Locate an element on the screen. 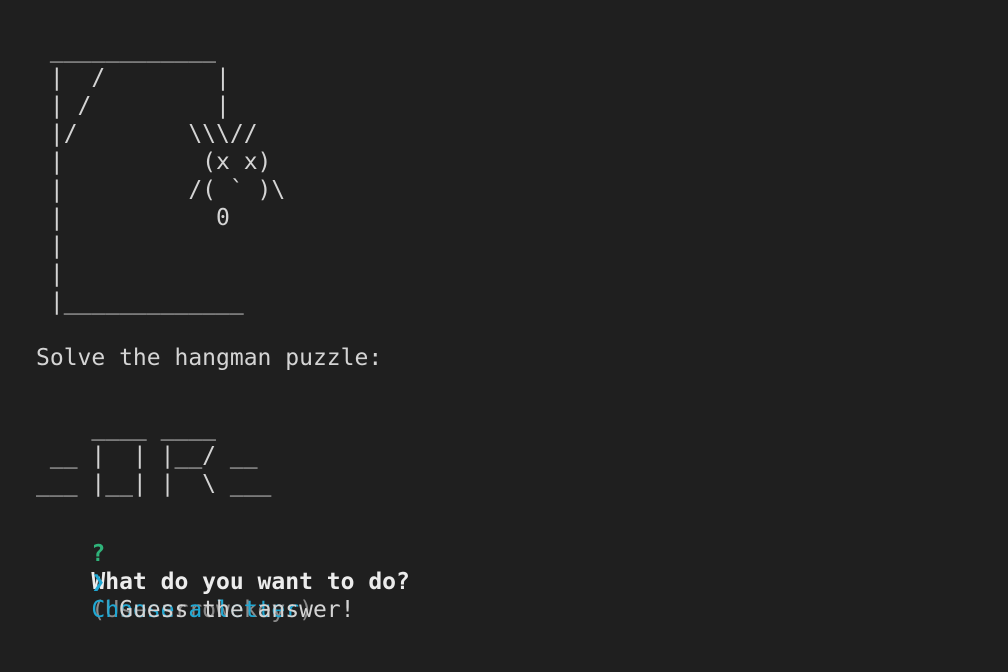  pointer-icon: ❯ is located at coordinates (98, 582).